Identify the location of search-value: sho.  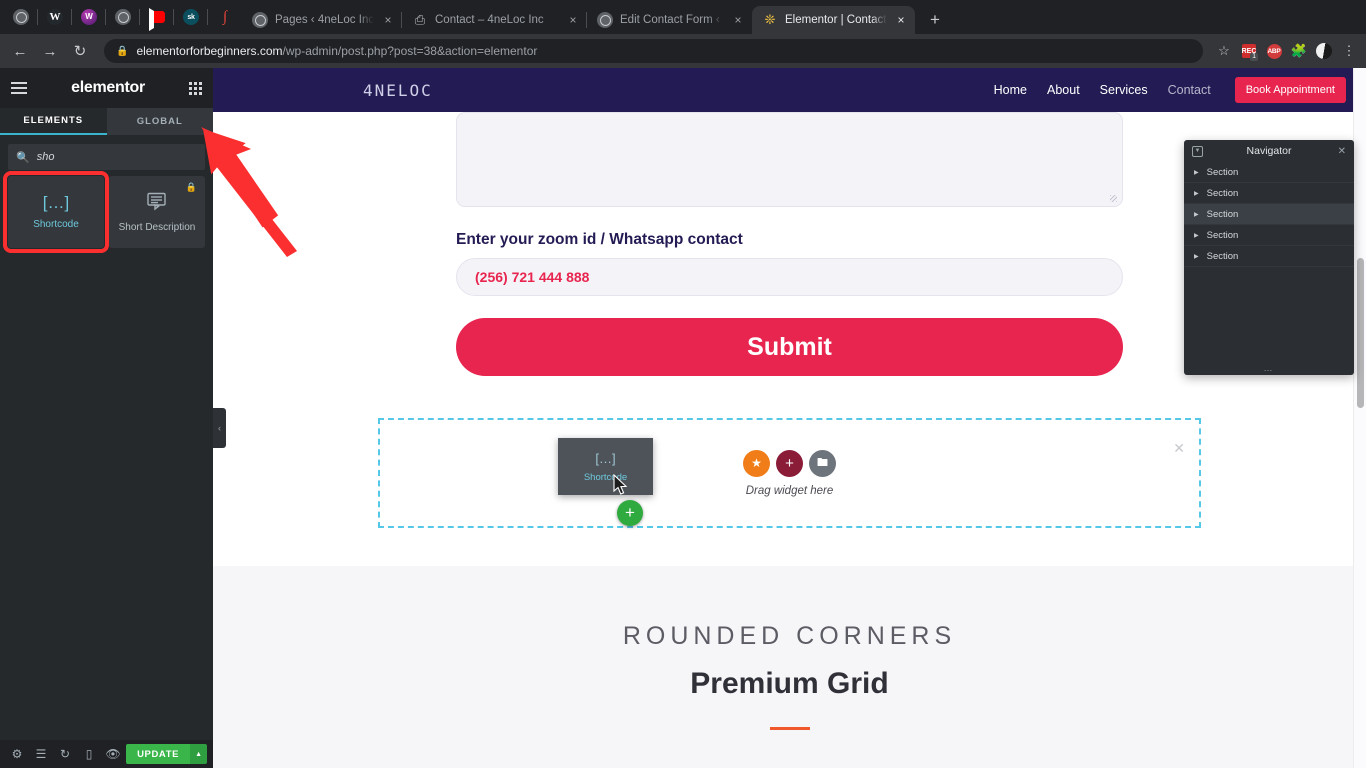
(45, 157).